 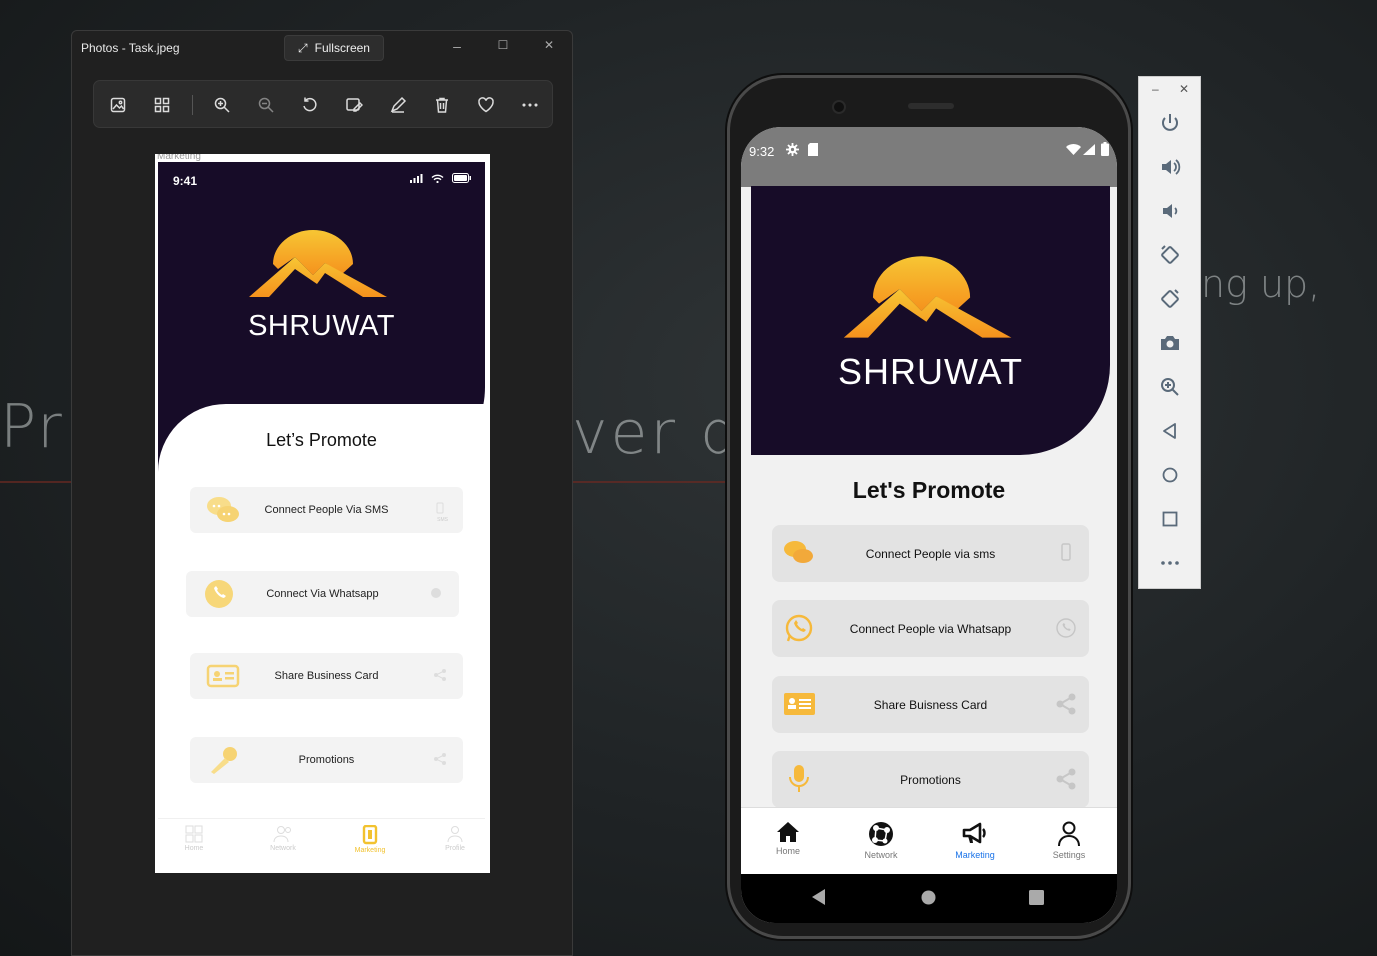 I want to click on nav-network: Network, so click(x=881, y=840).